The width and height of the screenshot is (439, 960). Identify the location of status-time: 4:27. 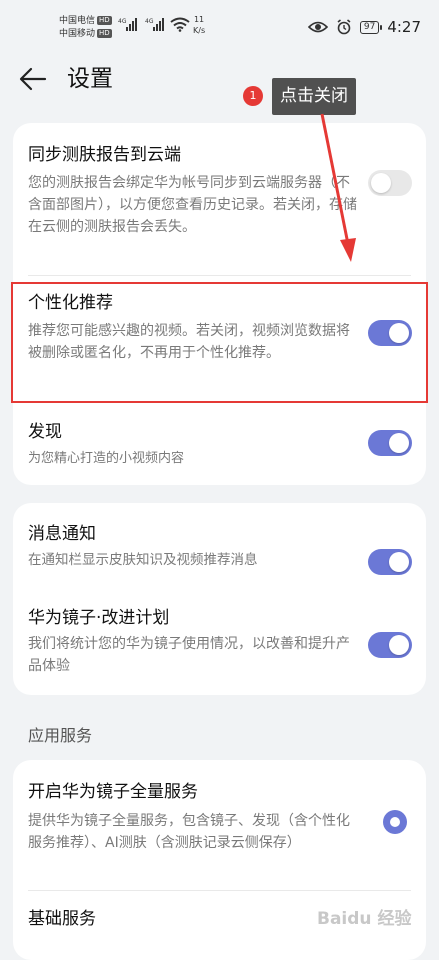
(404, 27).